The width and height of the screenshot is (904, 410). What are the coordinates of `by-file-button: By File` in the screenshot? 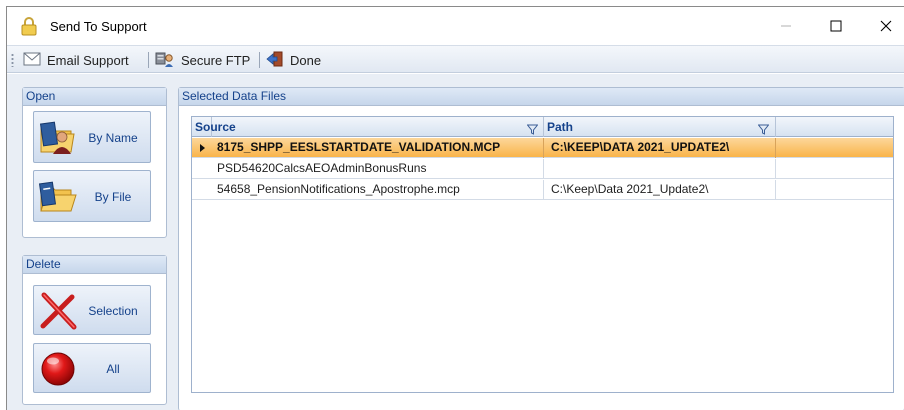 It's located at (92, 196).